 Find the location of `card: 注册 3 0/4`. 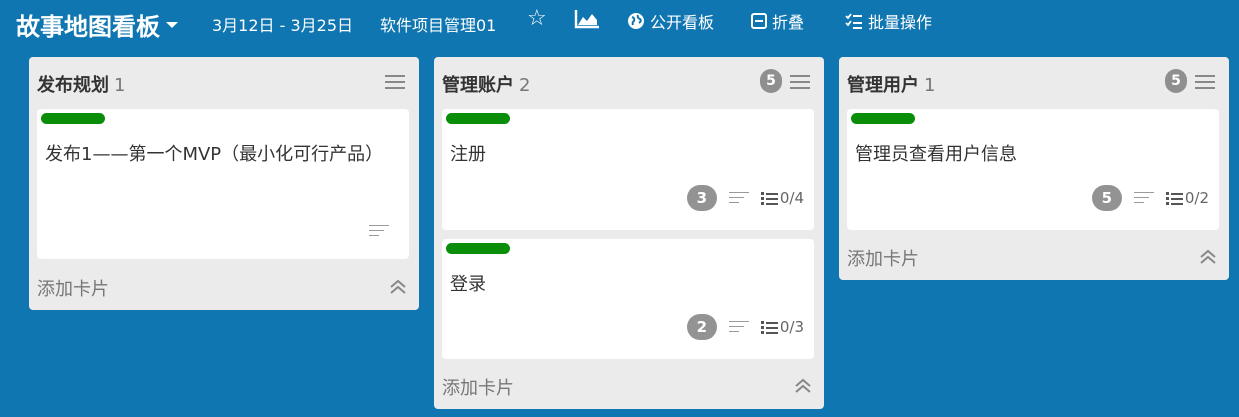

card: 注册 3 0/4 is located at coordinates (628, 169).